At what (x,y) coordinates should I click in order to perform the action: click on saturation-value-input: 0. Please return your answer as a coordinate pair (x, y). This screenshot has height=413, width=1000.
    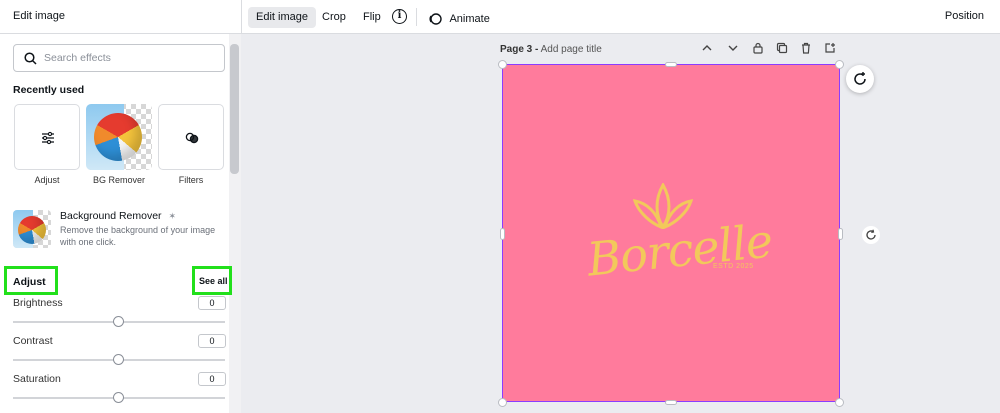
    Looking at the image, I should click on (212, 379).